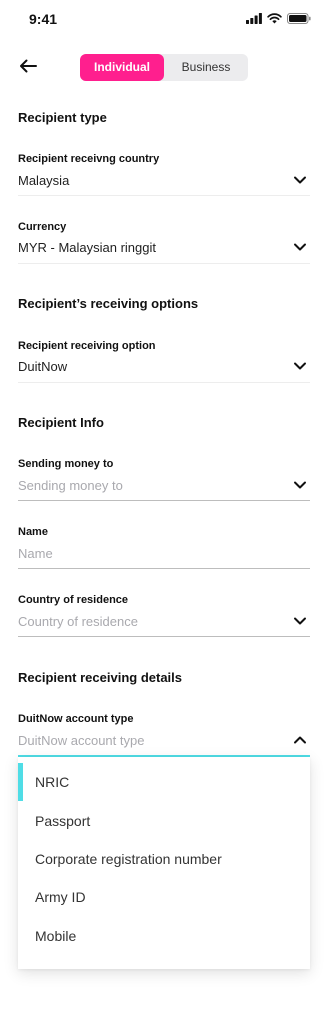 Image resolution: width=327 pixels, height=1024 pixels. I want to click on sending-to-select: Sending money to, so click(70, 485).